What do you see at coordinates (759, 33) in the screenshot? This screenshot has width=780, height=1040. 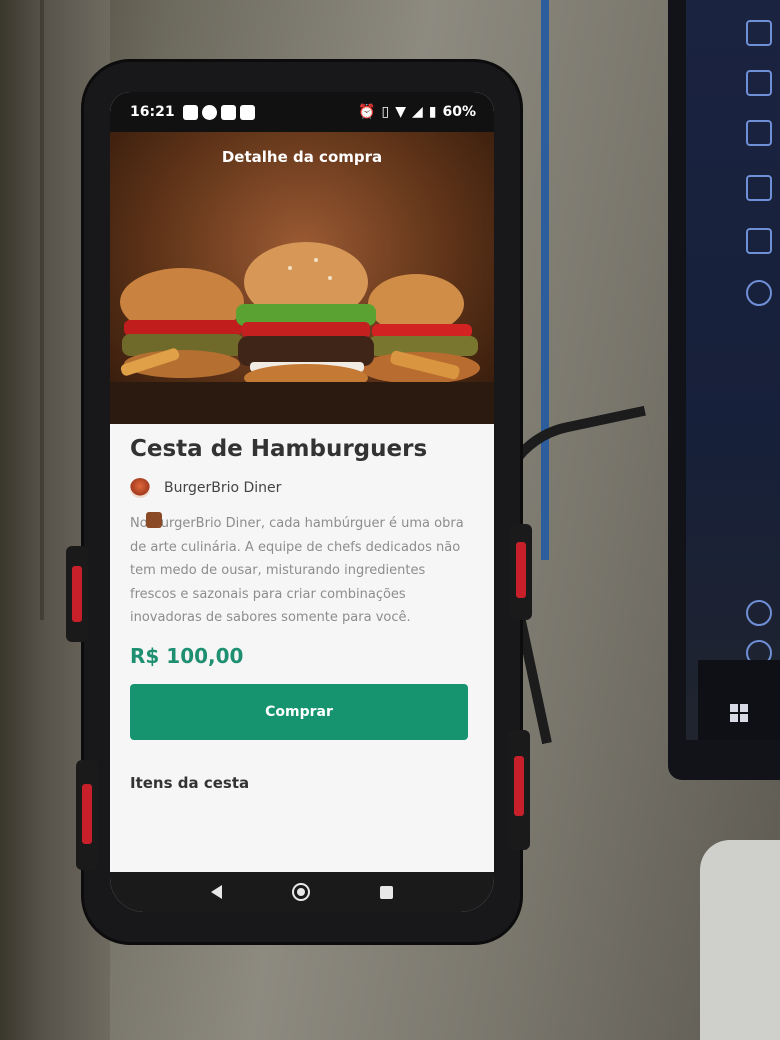 I see `files-icon` at bounding box center [759, 33].